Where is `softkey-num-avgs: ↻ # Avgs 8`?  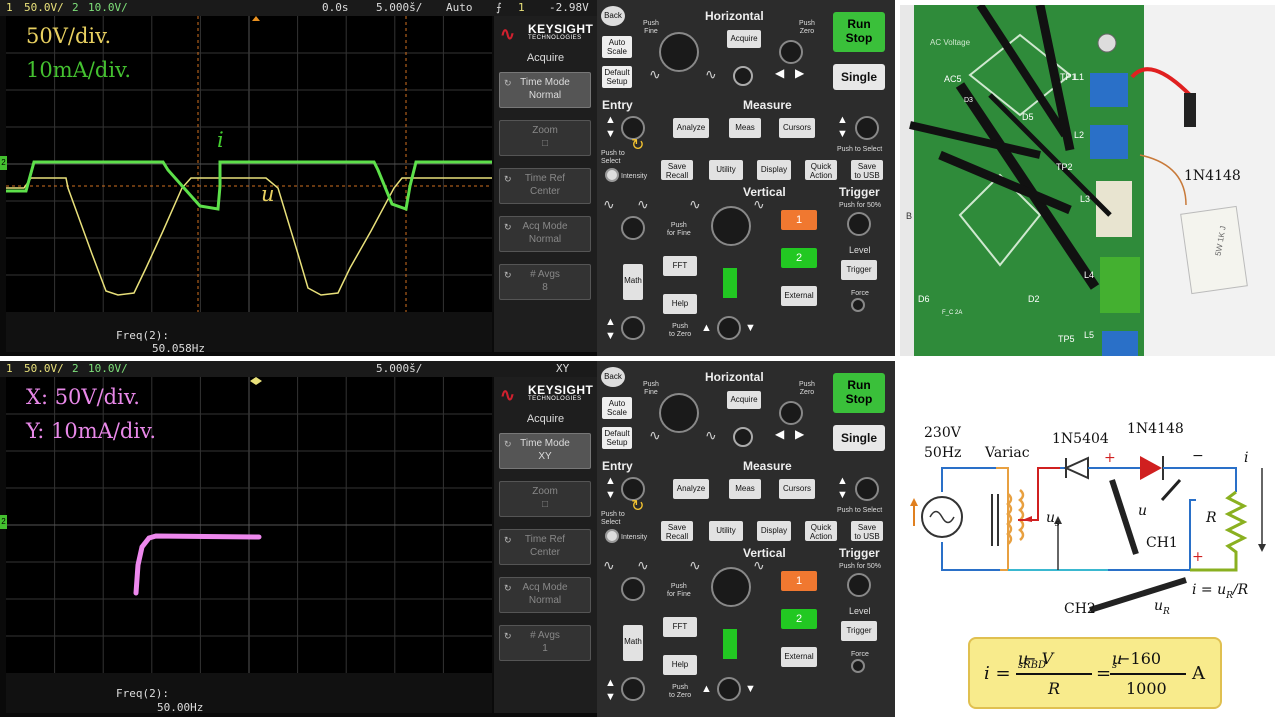 softkey-num-avgs: ↻ # Avgs 8 is located at coordinates (545, 282).